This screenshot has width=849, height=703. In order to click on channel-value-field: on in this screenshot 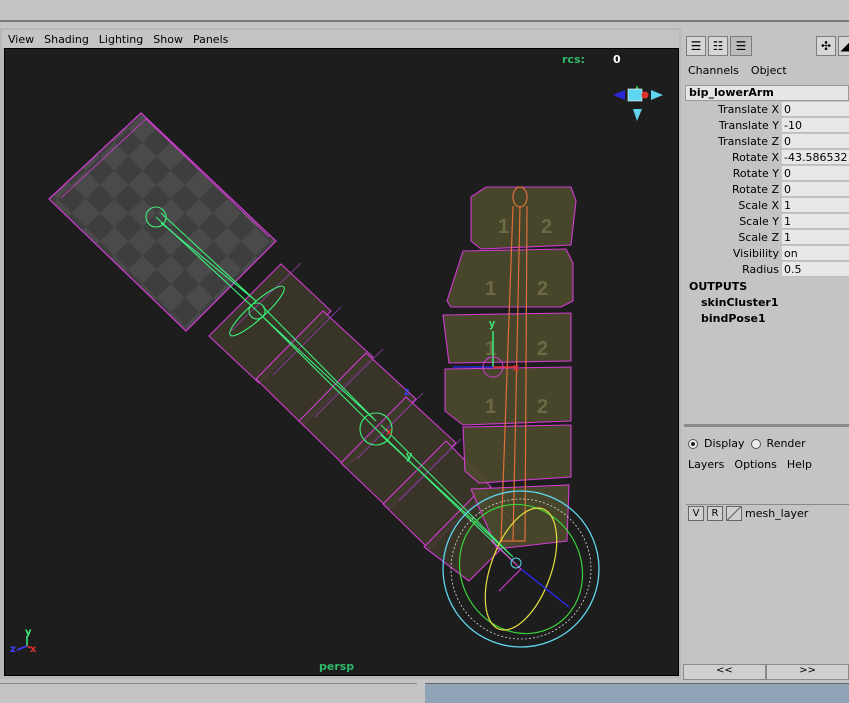, I will do `click(815, 253)`.